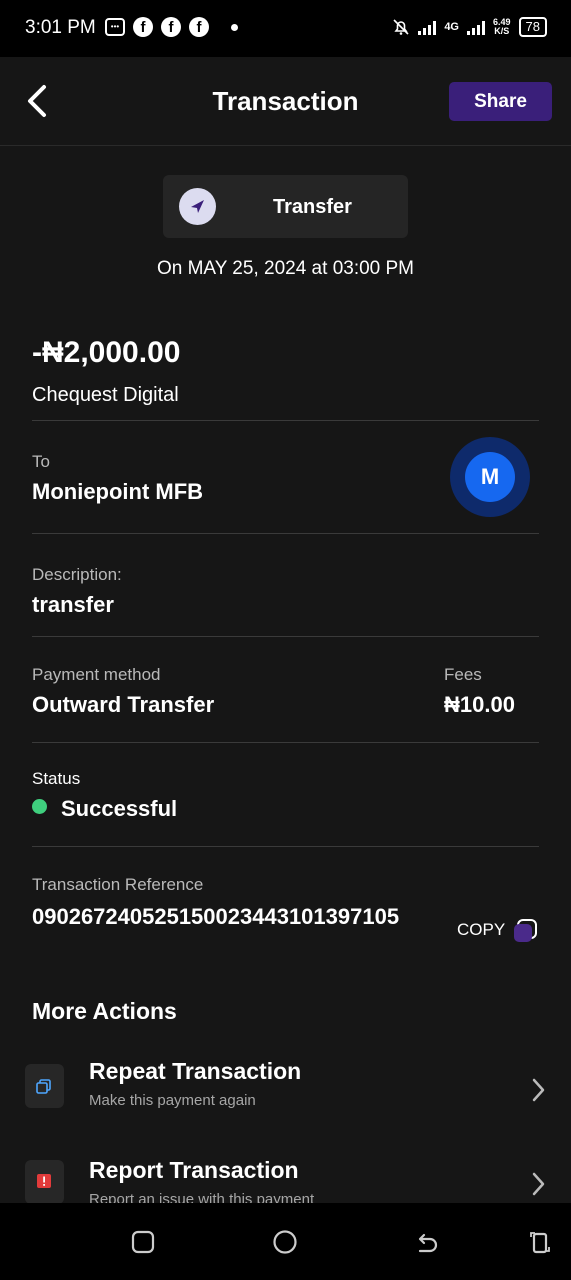 The height and width of the screenshot is (1280, 571). Describe the element at coordinates (427, 1242) in the screenshot. I see `back-nav-icon` at that location.